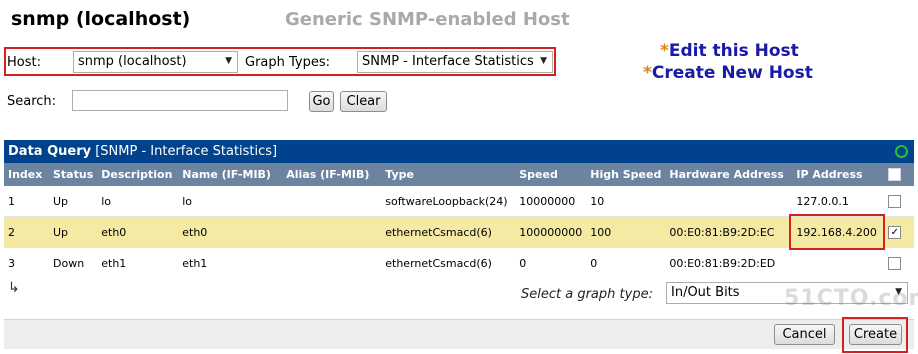 The image size is (918, 354). What do you see at coordinates (73, 174) in the screenshot?
I see `column-header-status: Status` at bounding box center [73, 174].